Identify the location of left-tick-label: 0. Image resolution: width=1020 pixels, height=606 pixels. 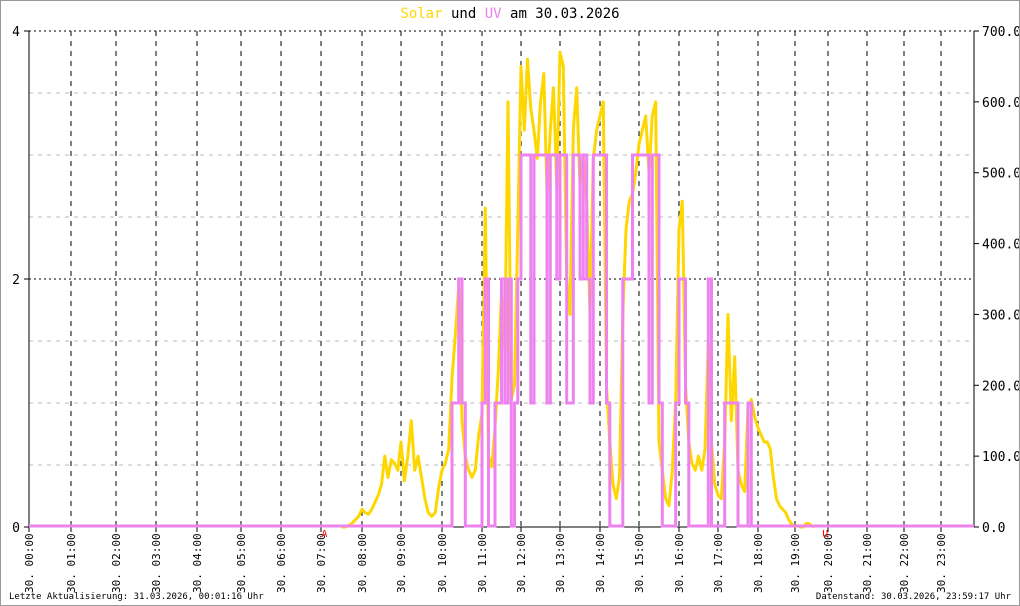
(16, 528).